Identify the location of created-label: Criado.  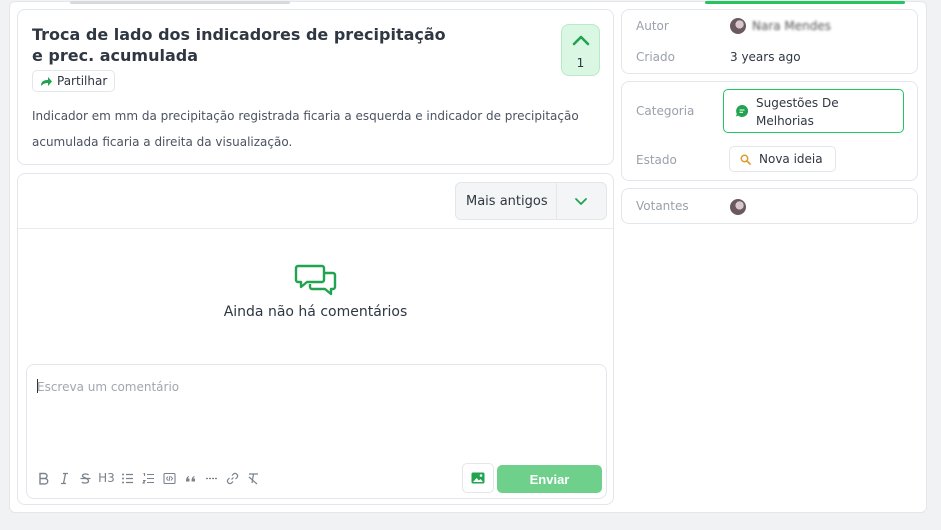
(655, 57).